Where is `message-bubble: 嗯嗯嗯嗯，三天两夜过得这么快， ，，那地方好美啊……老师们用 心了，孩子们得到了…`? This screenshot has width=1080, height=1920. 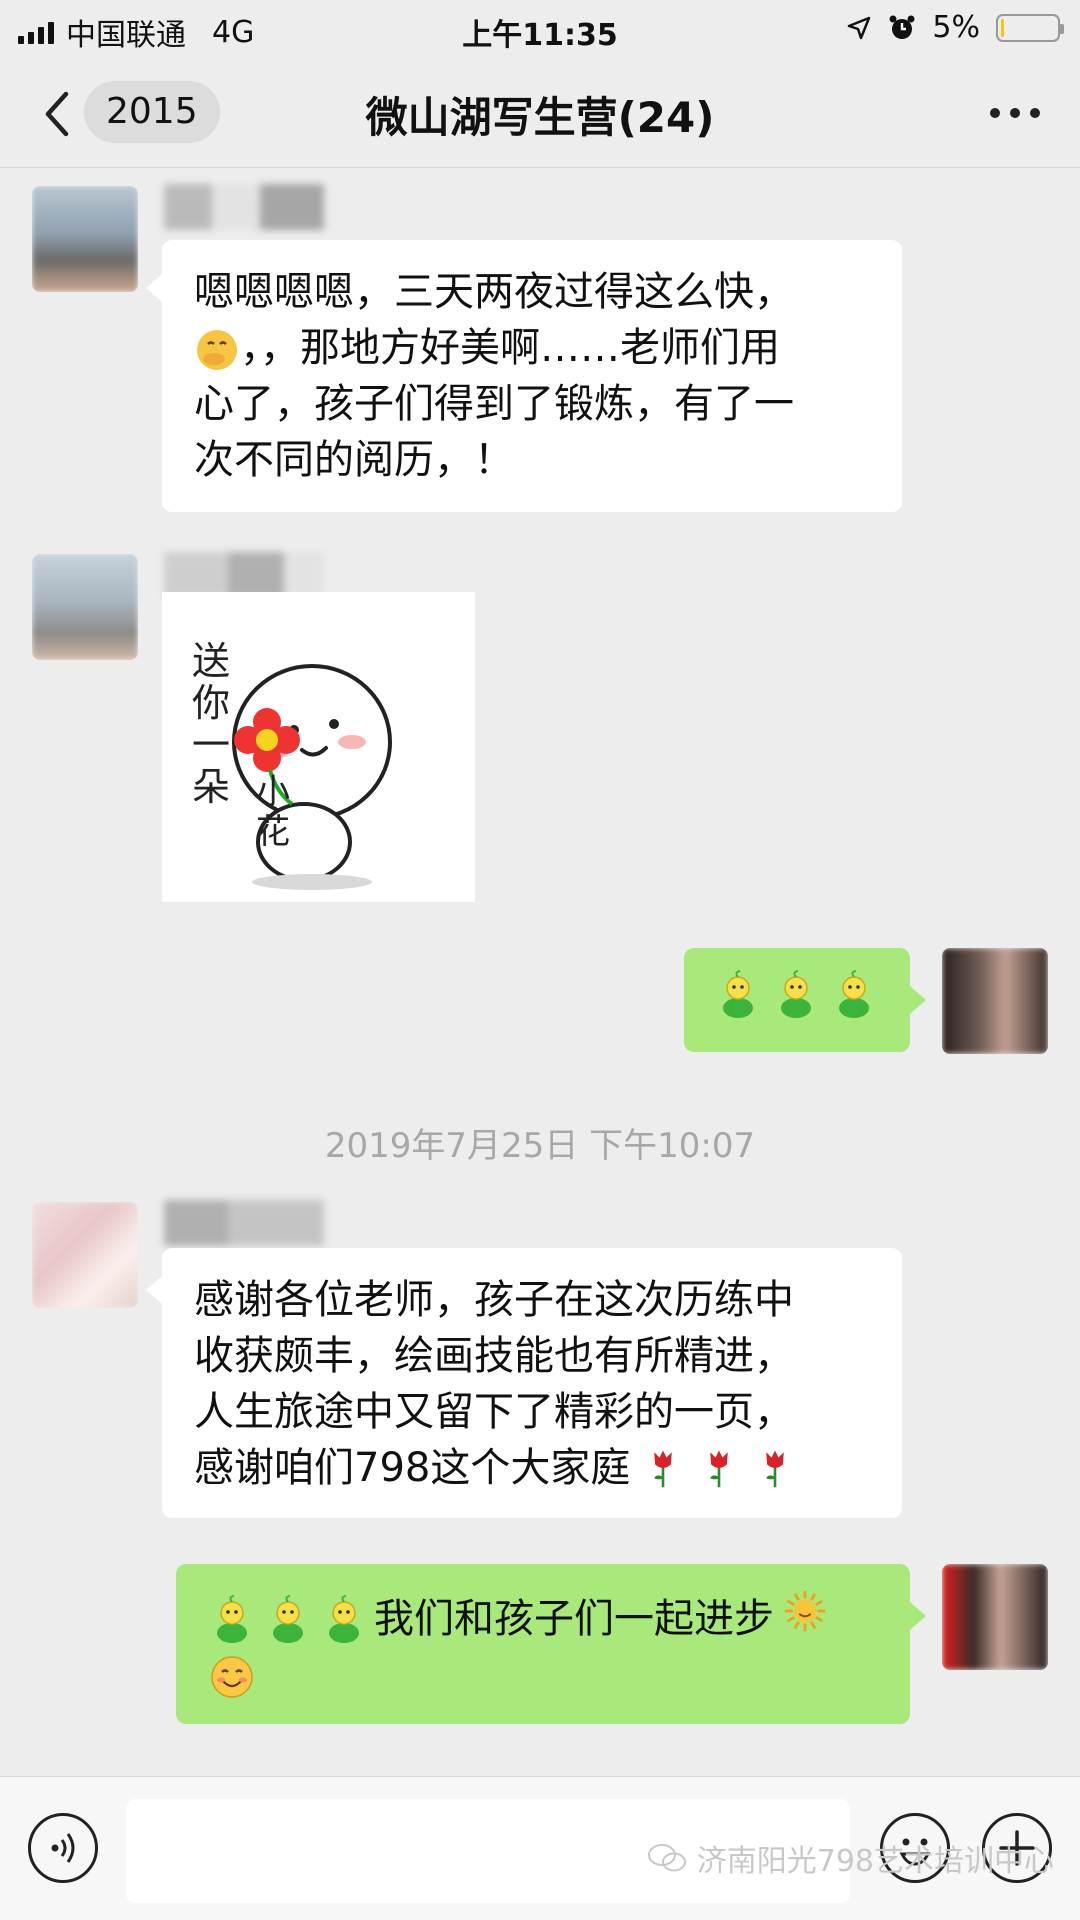
message-bubble: 嗯嗯嗯嗯，三天两夜过得这么快， ，，那地方好美啊……老师们用 心了，孩子们得到了… is located at coordinates (532, 376).